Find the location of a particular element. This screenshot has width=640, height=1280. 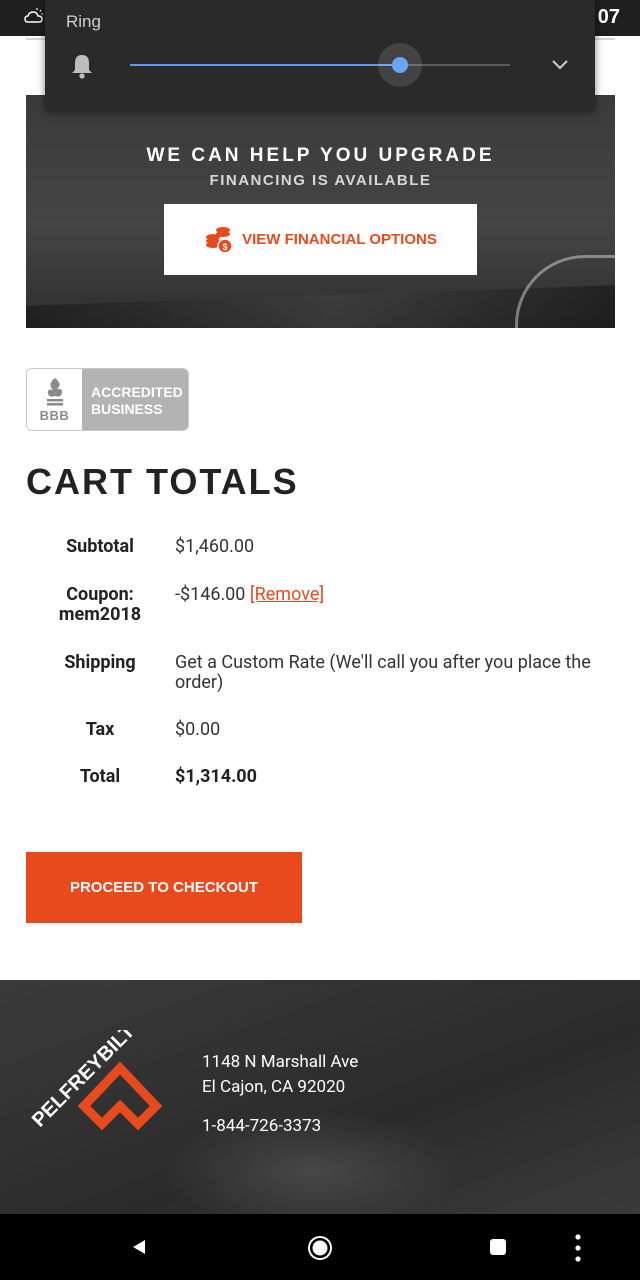

bbb-line2: BUSINESS is located at coordinates (127, 409).